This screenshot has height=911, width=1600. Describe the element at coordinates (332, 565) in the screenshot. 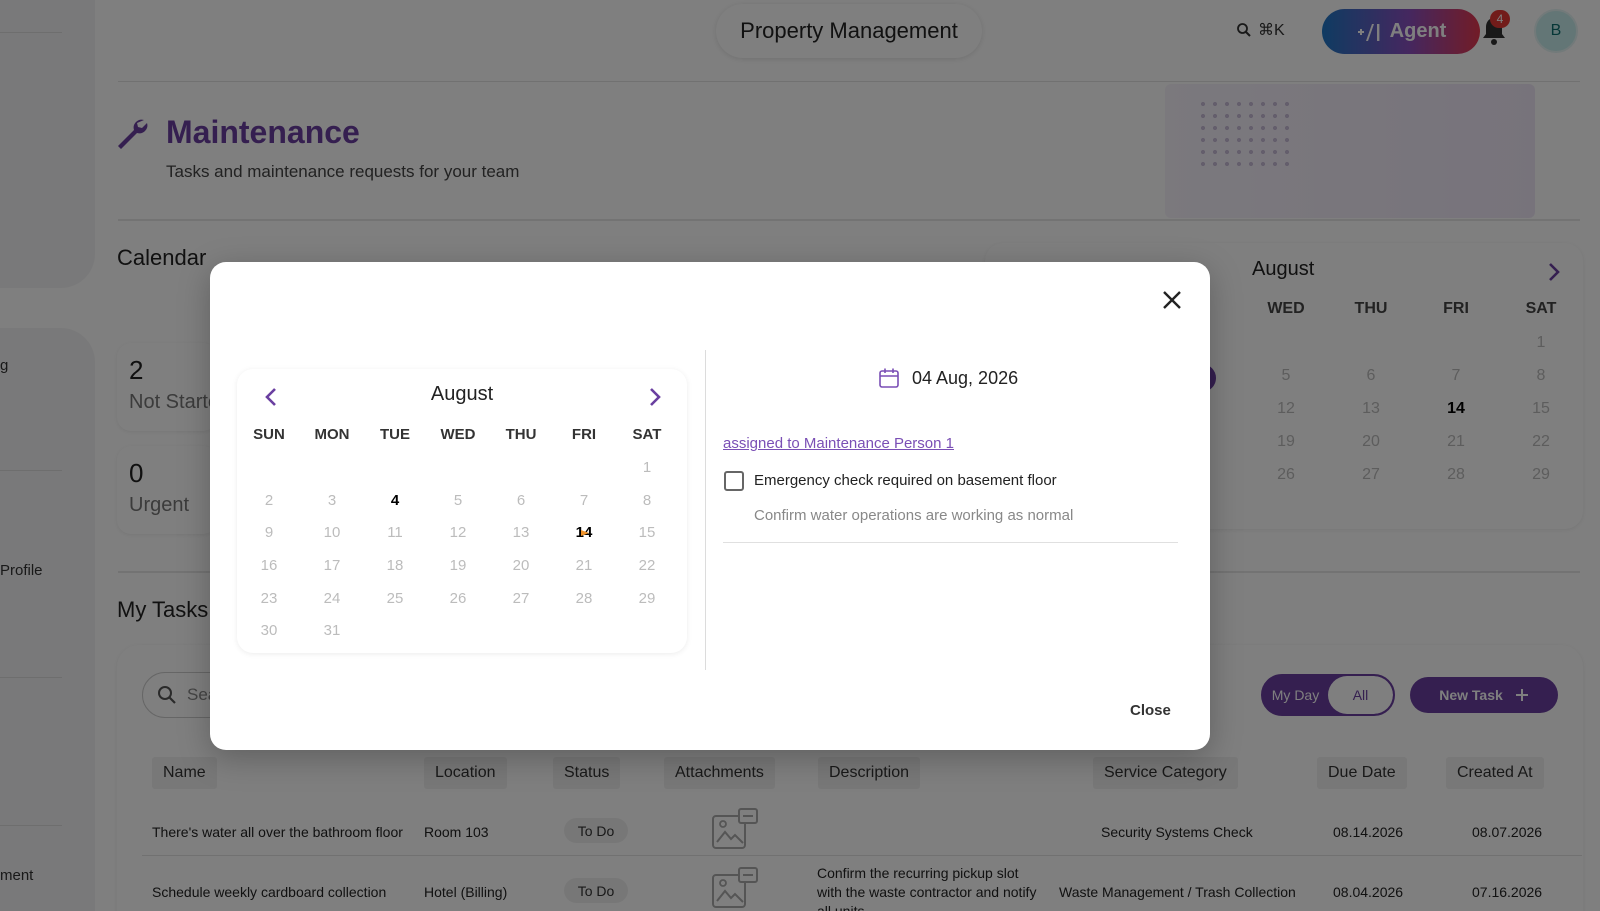

I see `date-picker-day: 17` at that location.